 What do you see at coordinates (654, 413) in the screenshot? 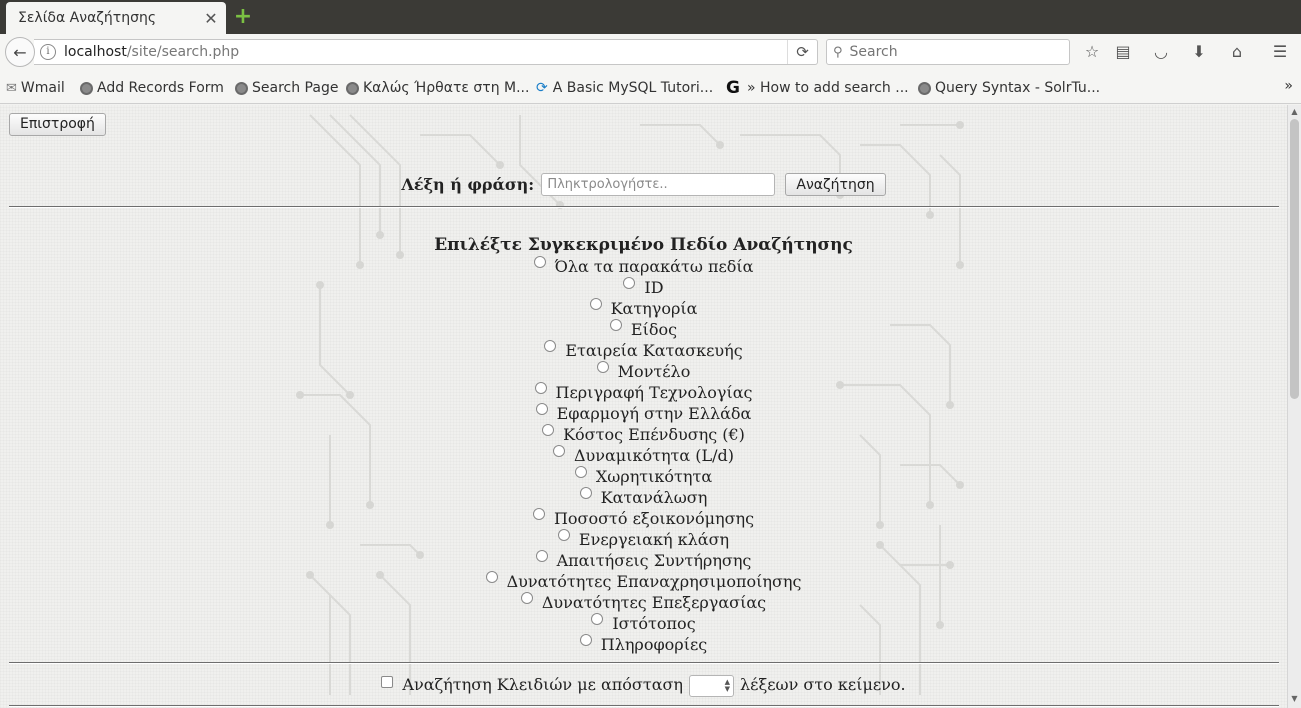
I see `field-option-label: Εφαρμογή στην Ελλάδα` at bounding box center [654, 413].